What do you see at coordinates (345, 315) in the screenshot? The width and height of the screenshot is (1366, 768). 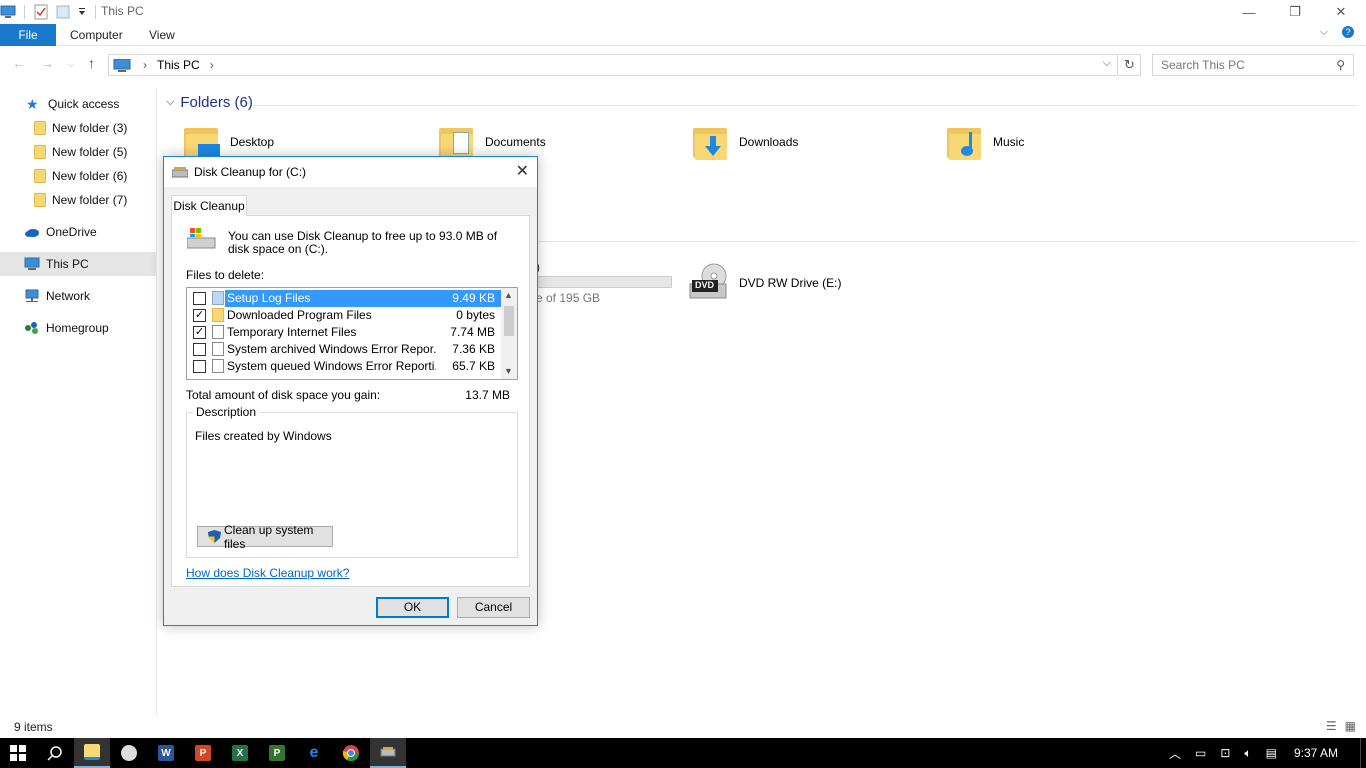 I see `list-item: ✓ Downloaded Program Files 0 bytes` at bounding box center [345, 315].